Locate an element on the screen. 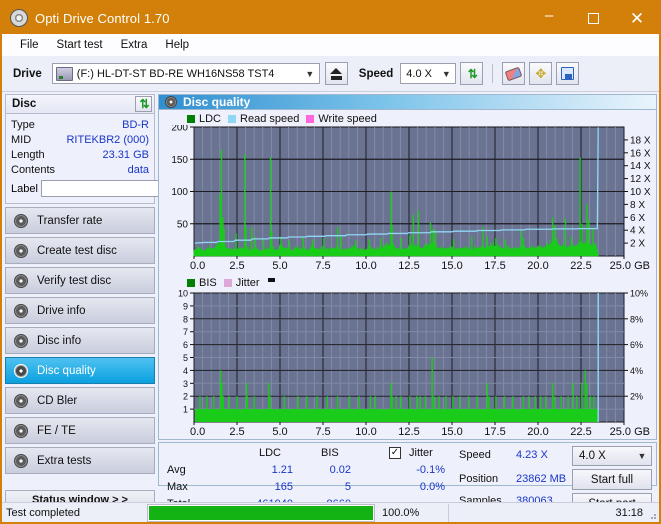 The height and width of the screenshot is (524, 661). legend-swatch-ldc is located at coordinates (191, 118).